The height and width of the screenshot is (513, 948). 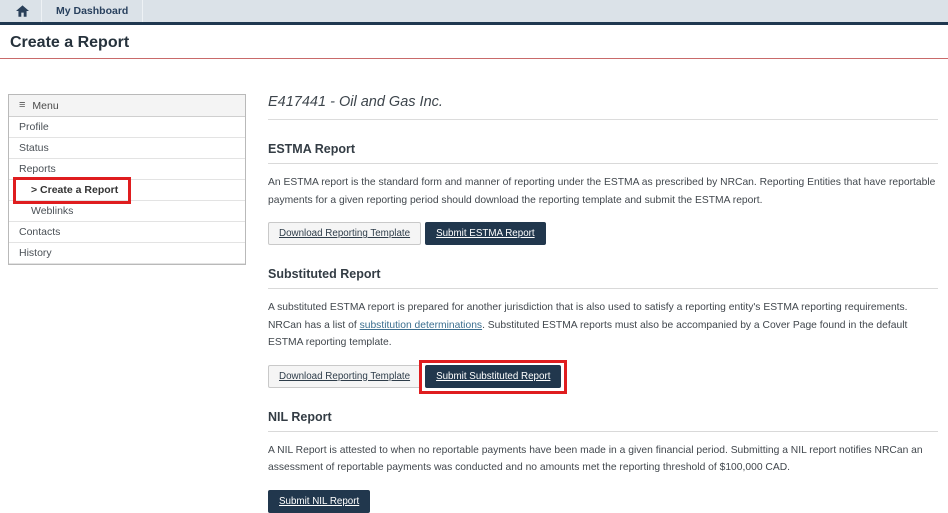 I want to click on sidebar-item-label: > Create a Report, so click(x=75, y=190).